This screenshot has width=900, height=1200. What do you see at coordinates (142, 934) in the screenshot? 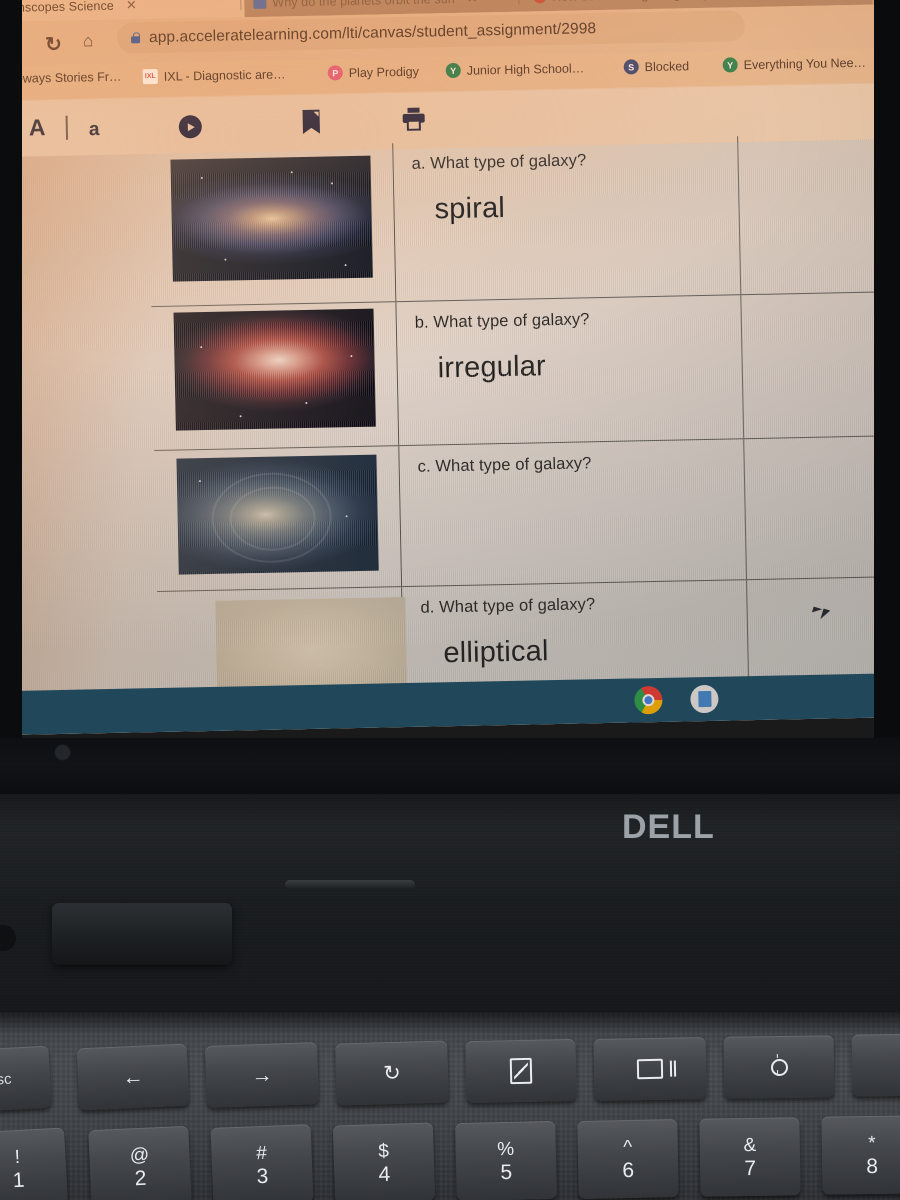
I see `palmrest-panel` at bounding box center [142, 934].